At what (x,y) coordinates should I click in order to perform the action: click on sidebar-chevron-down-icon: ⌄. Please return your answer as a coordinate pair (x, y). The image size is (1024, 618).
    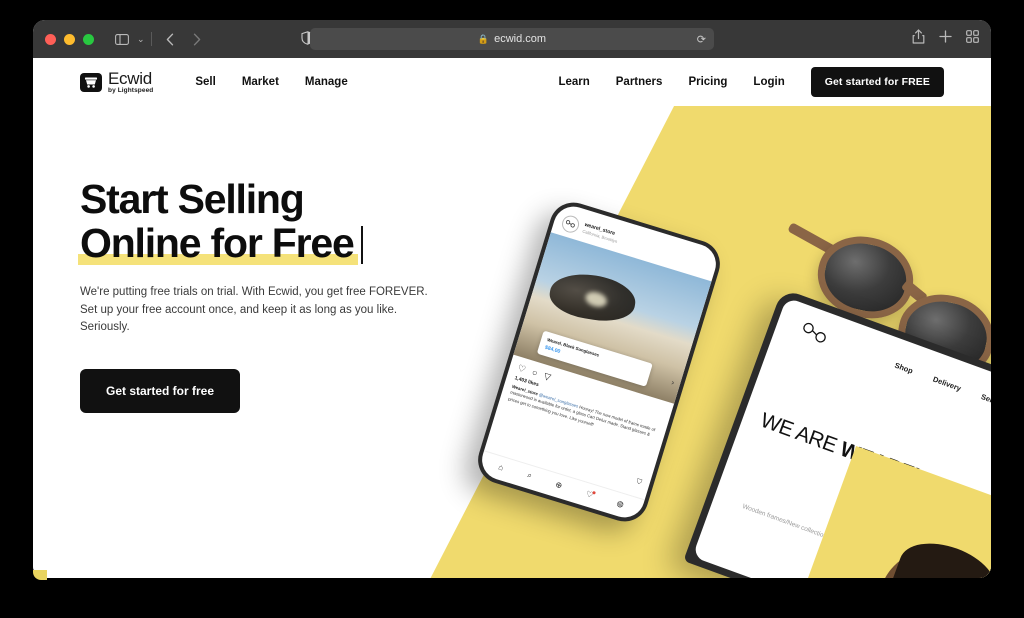
    Looking at the image, I should click on (141, 39).